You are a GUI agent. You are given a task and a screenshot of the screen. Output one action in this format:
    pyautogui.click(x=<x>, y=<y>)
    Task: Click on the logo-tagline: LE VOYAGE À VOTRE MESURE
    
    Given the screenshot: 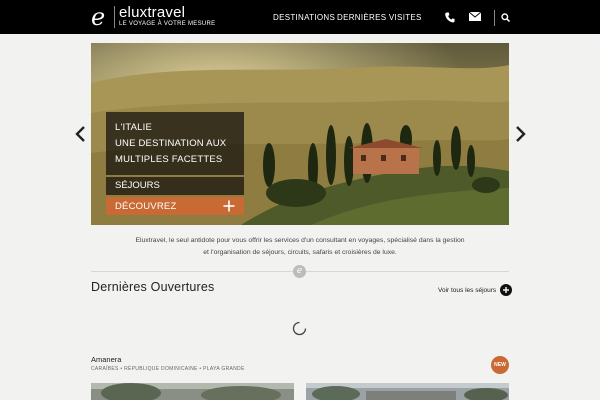 What is the action you would take?
    pyautogui.click(x=167, y=24)
    